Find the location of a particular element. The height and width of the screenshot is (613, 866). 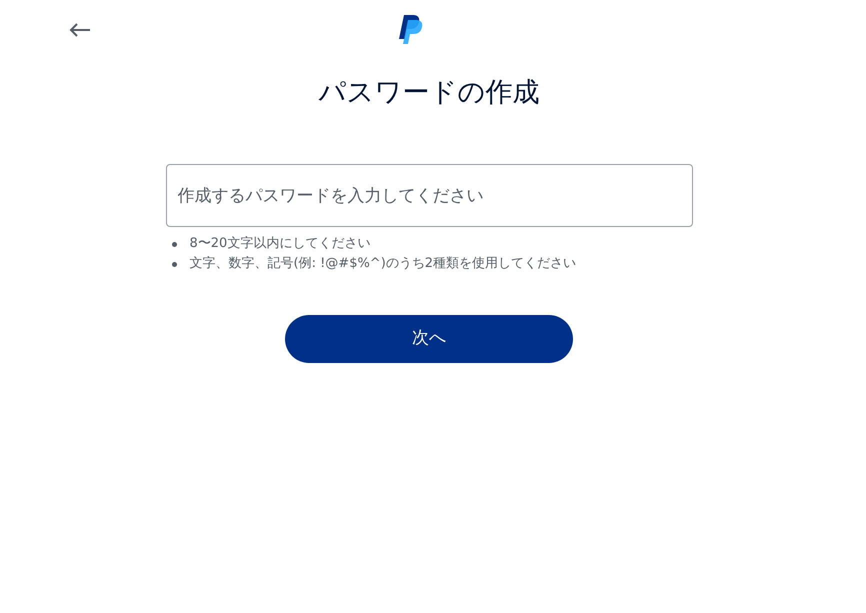

hint-text: 8〜20文字以内にしてください is located at coordinates (280, 244).